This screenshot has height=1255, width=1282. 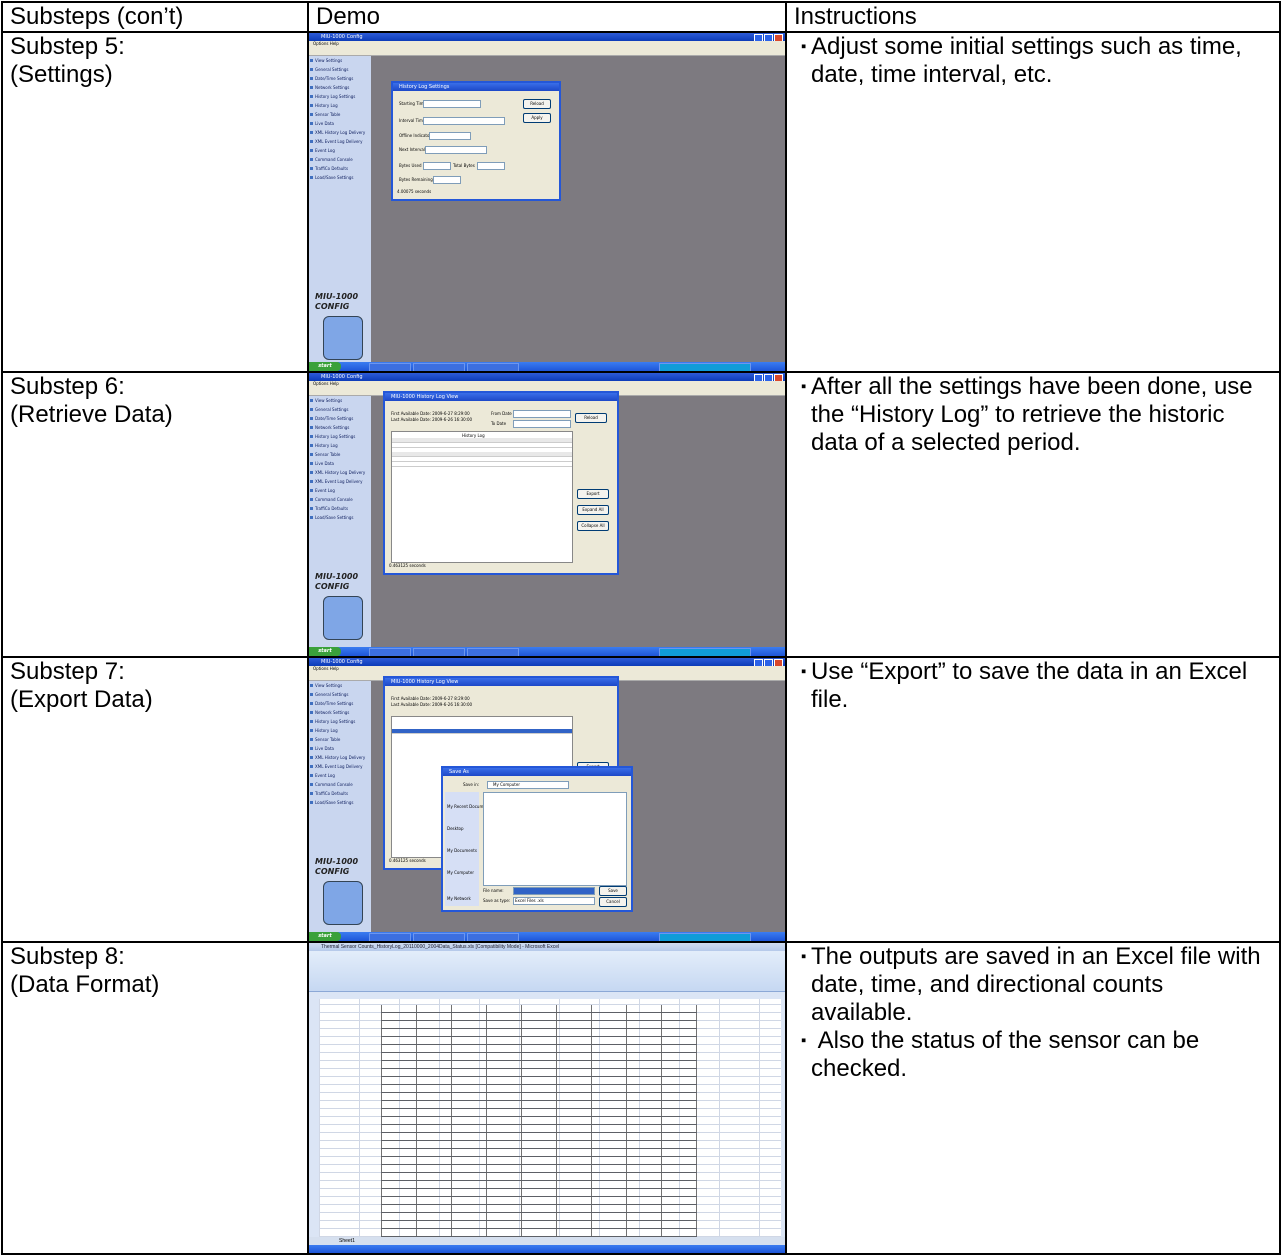 What do you see at coordinates (542, 414) in the screenshot?
I see `from-date-field` at bounding box center [542, 414].